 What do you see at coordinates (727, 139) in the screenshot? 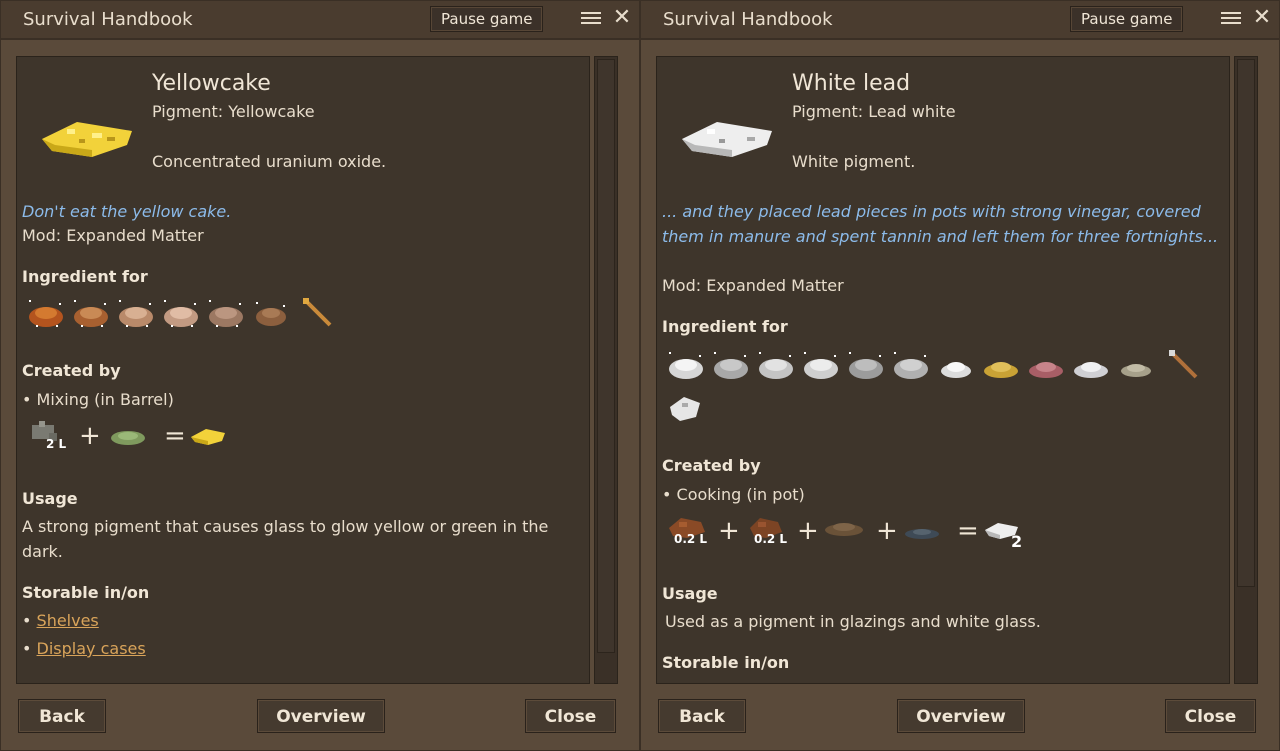
I see `white-lead-icon` at bounding box center [727, 139].